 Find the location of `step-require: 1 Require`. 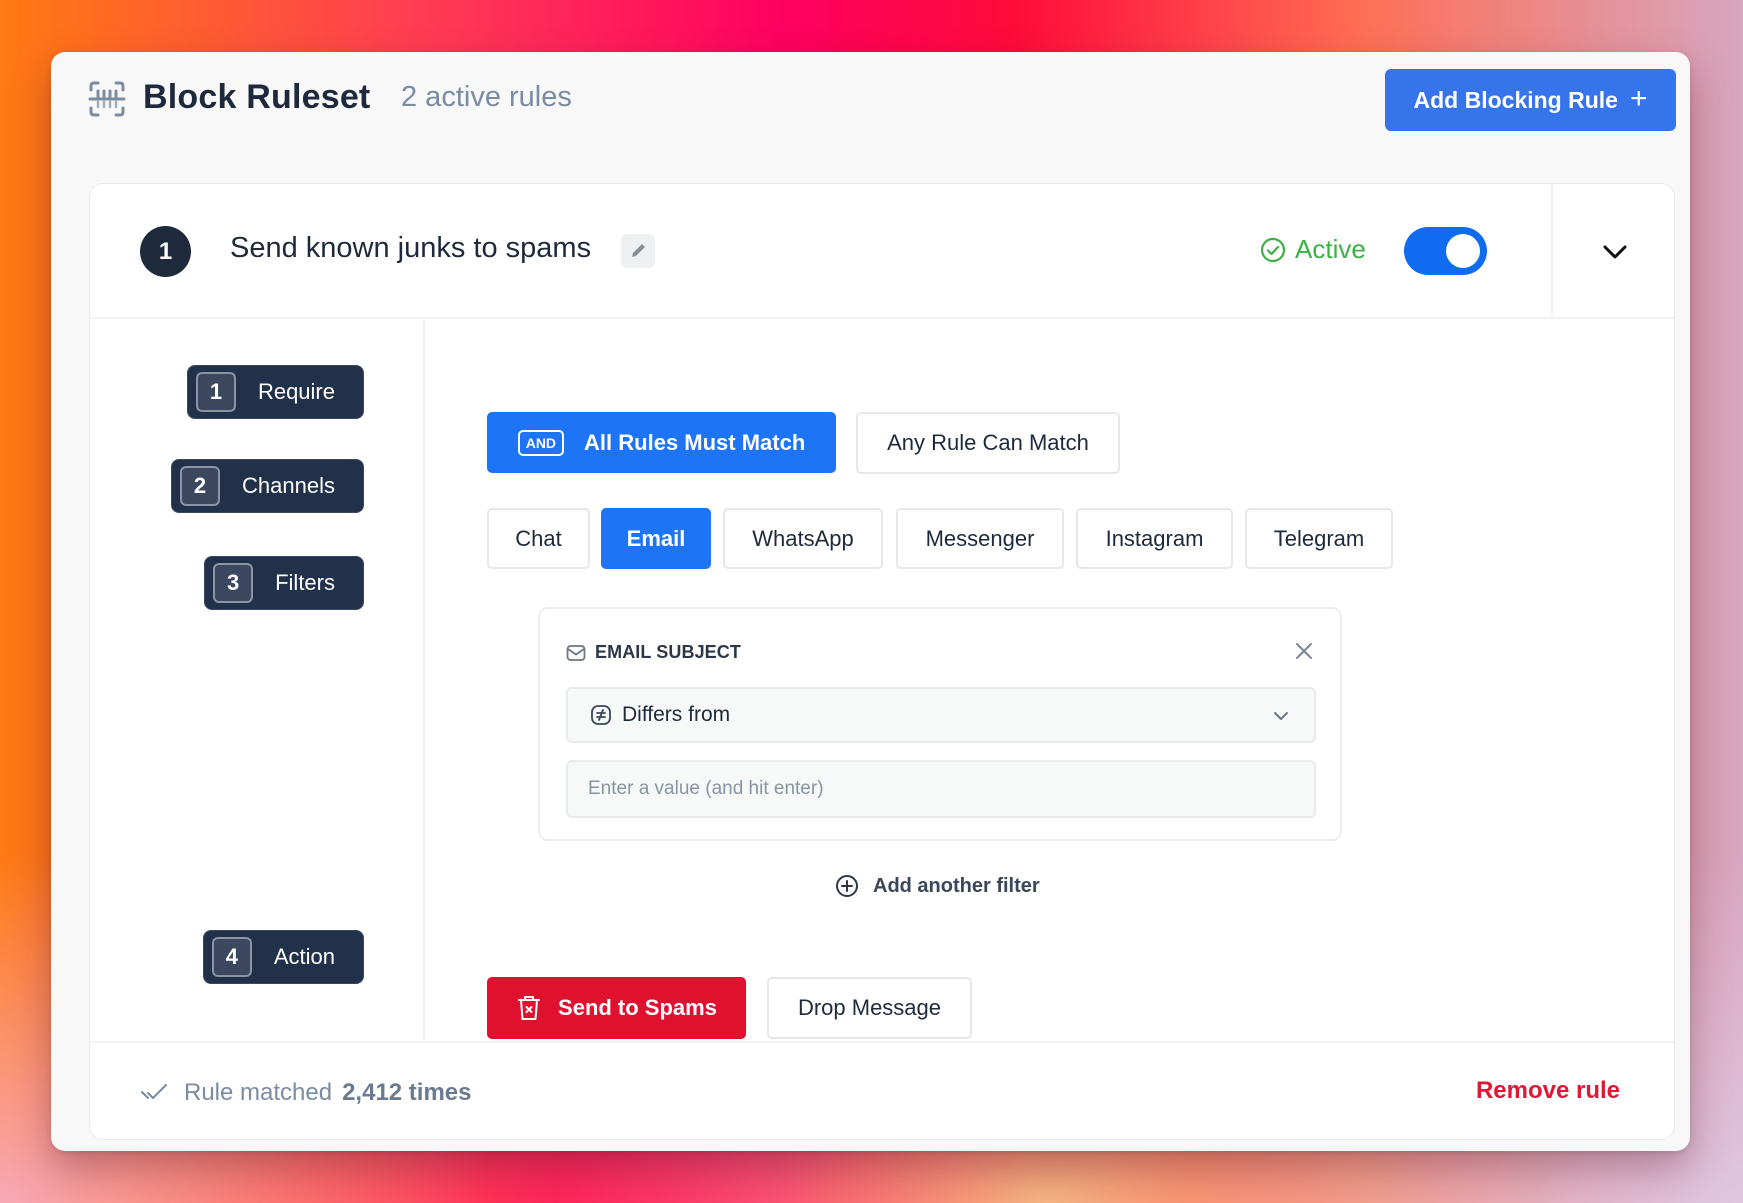

step-require: 1 Require is located at coordinates (275, 392).